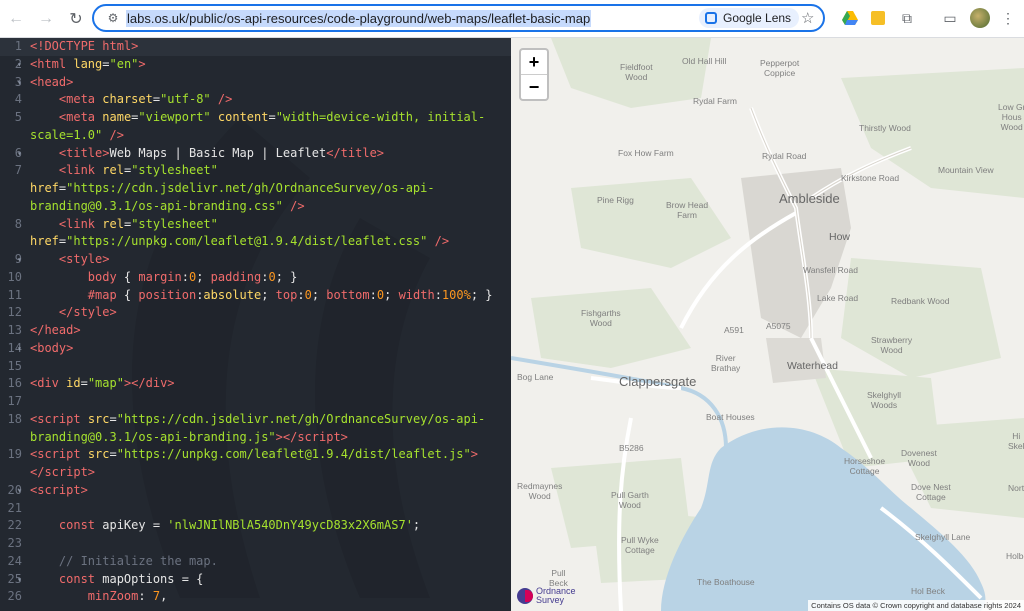 This screenshot has height=611, width=1024. I want to click on profile-avatar, so click(980, 18).